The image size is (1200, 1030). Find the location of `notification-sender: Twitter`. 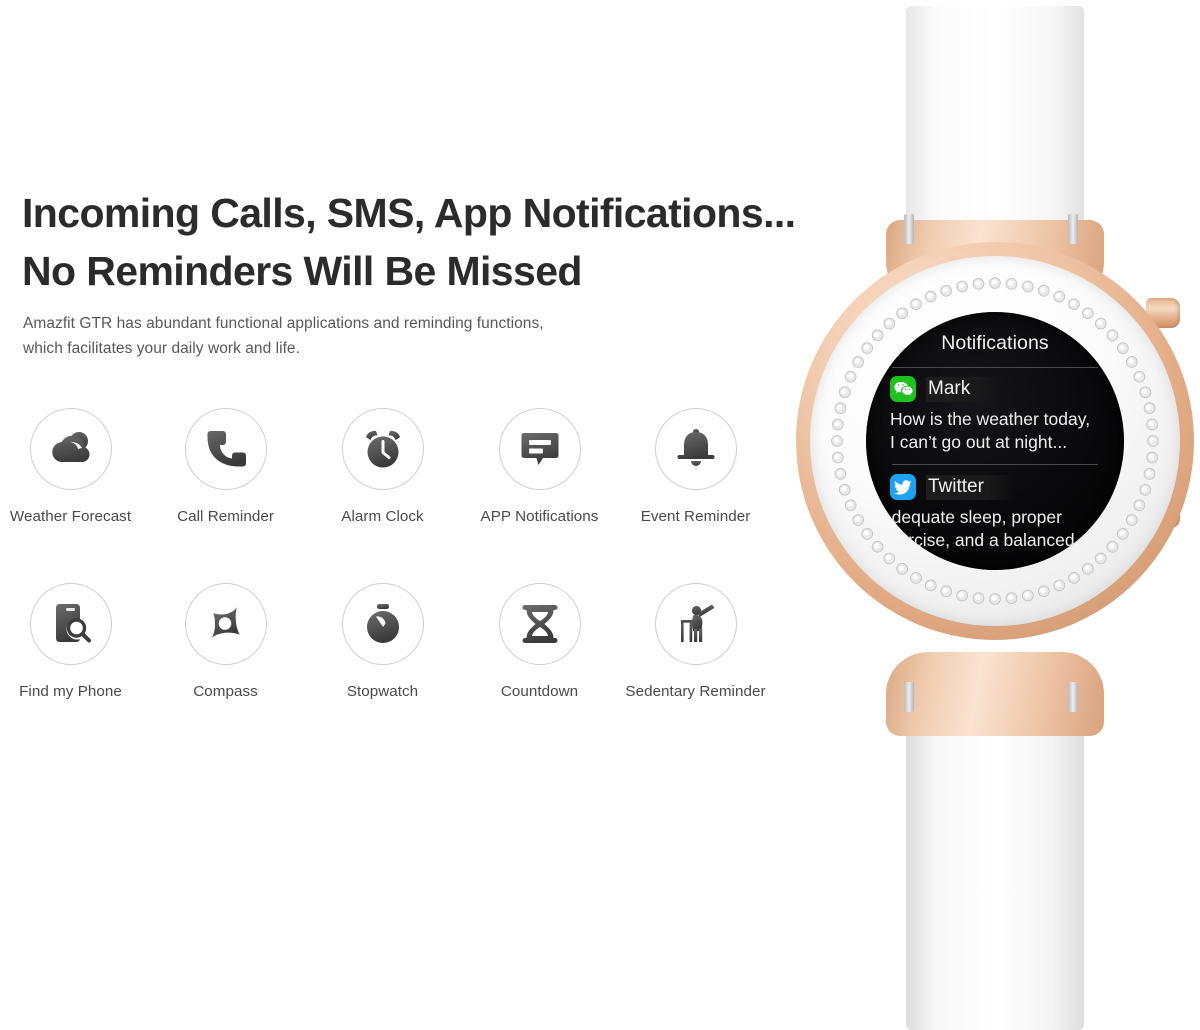

notification-sender: Twitter is located at coordinates (970, 487).